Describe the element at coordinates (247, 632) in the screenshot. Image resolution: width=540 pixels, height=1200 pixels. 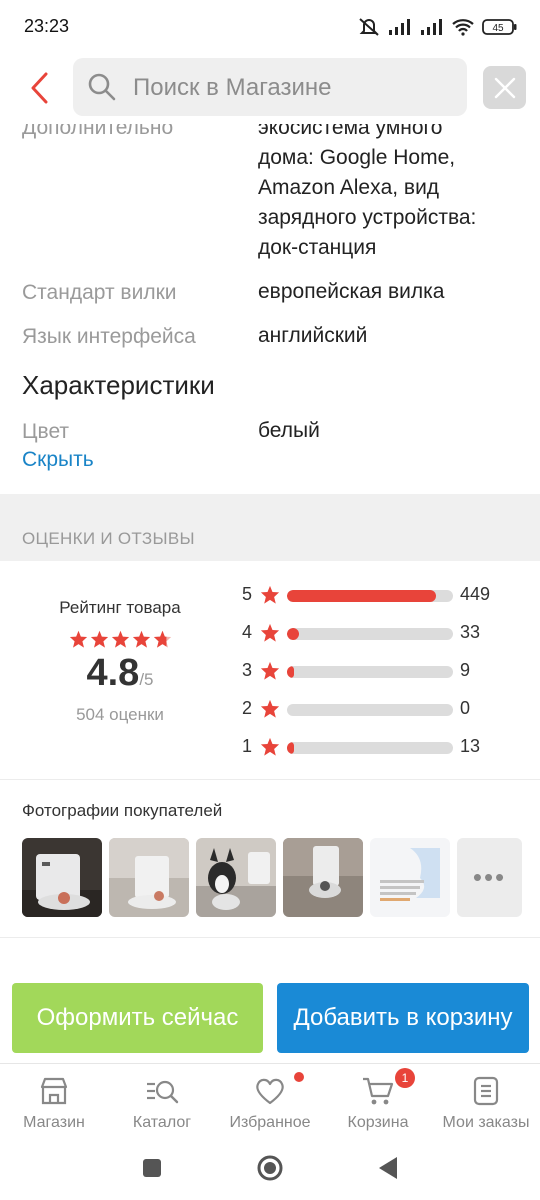
I see `rating-row-stars: 4` at that location.